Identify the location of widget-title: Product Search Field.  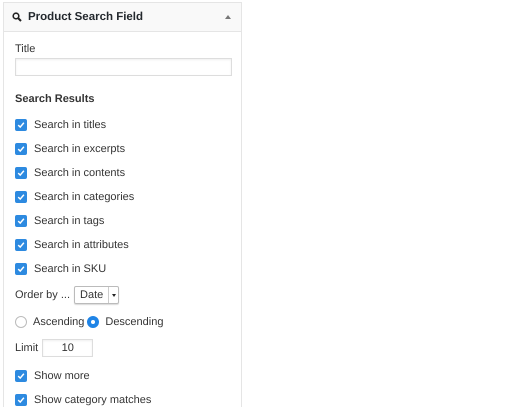
(86, 17).